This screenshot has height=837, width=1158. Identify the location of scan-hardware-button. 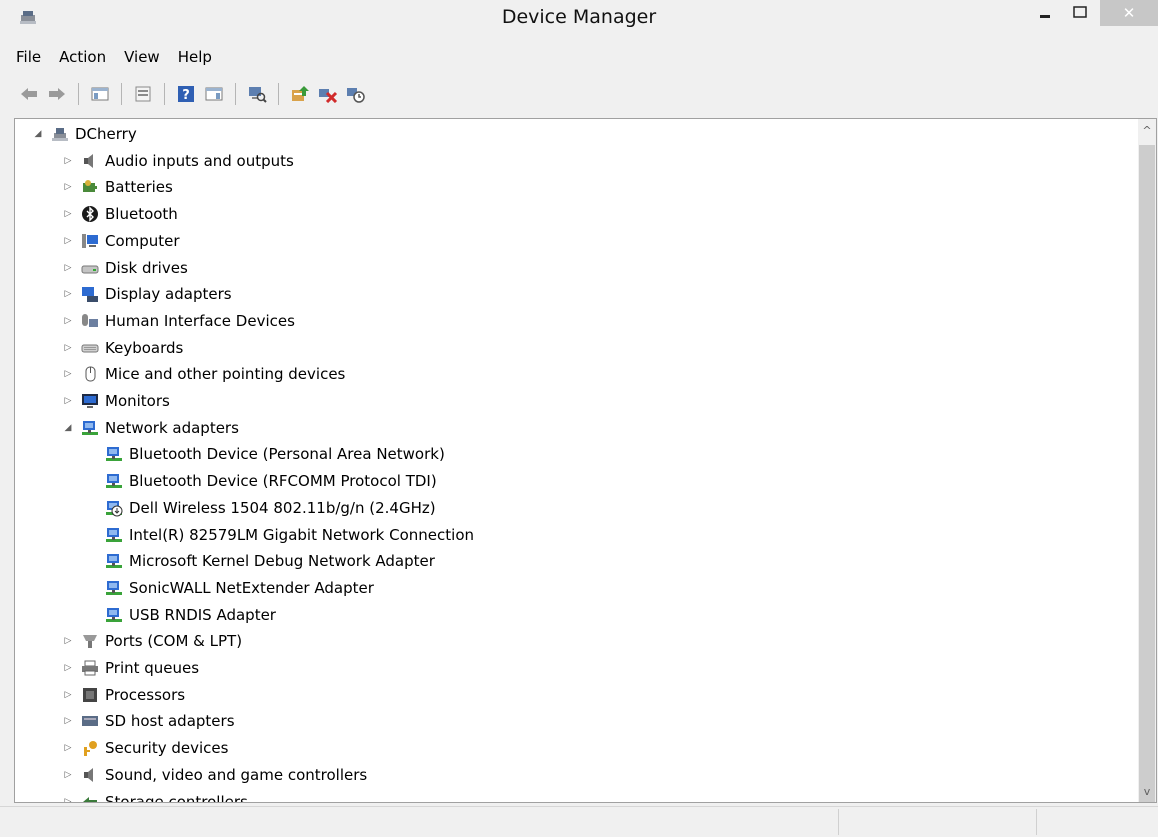
(257, 94).